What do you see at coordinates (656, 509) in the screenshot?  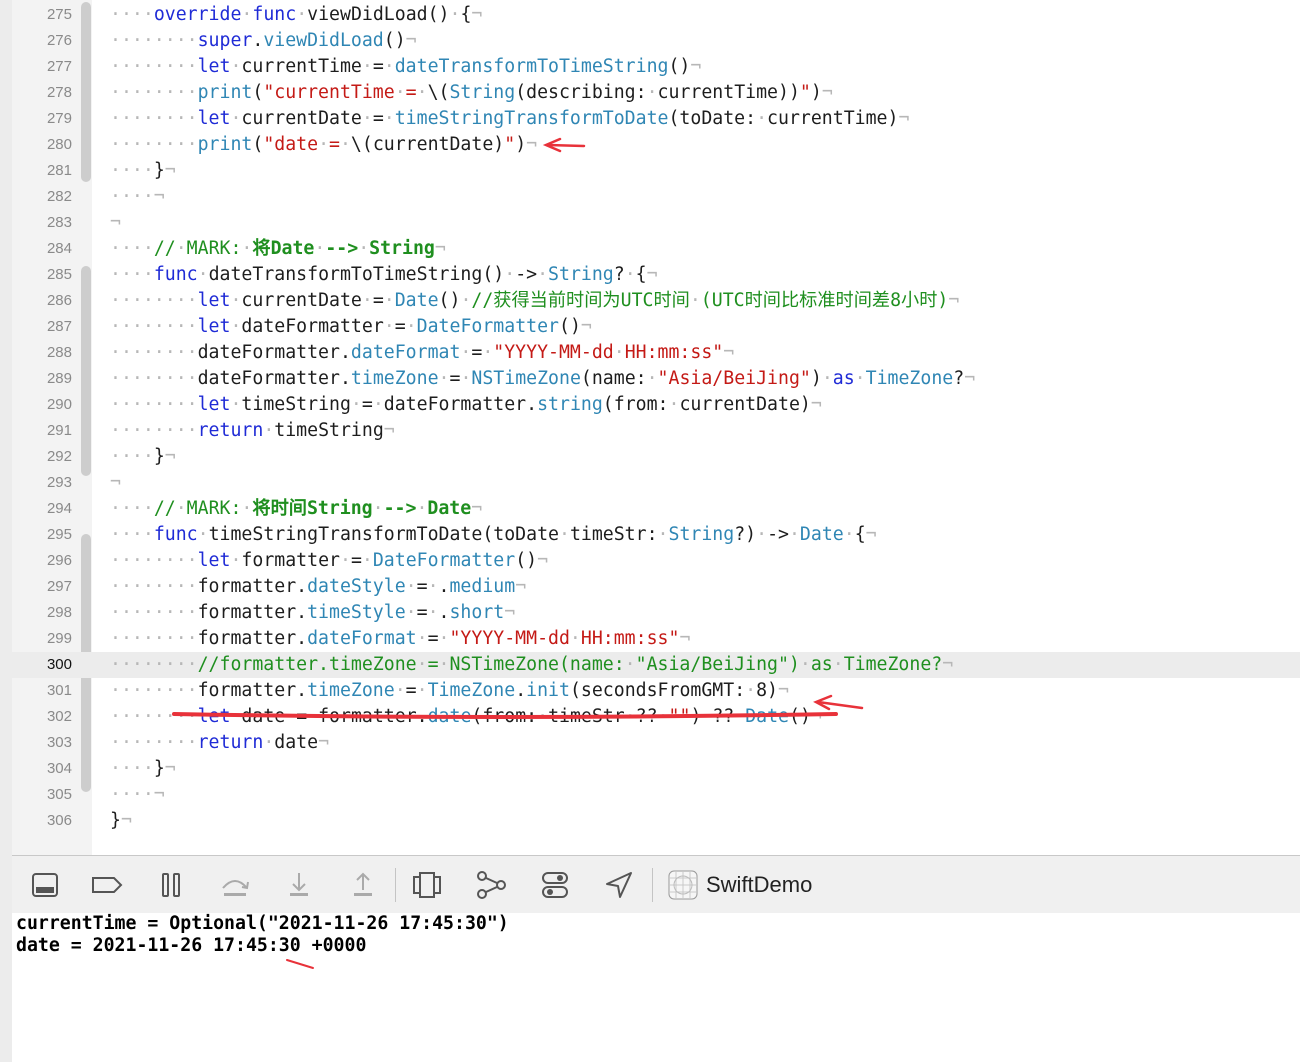 I see `code-line: 294 ····//·MARK:·将时间String·-->·Date¬` at bounding box center [656, 509].